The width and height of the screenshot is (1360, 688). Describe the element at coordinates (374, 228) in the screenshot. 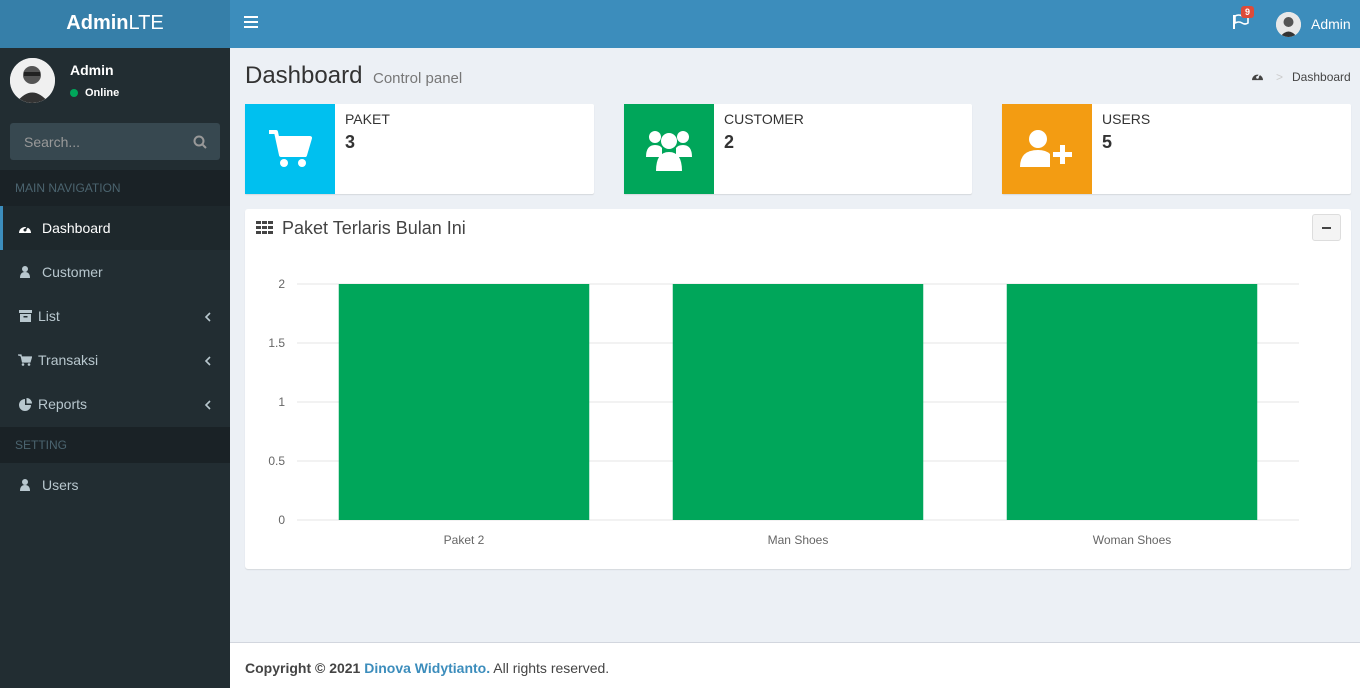

I see `box-title: Paket Terlaris Bulan Ini` at that location.